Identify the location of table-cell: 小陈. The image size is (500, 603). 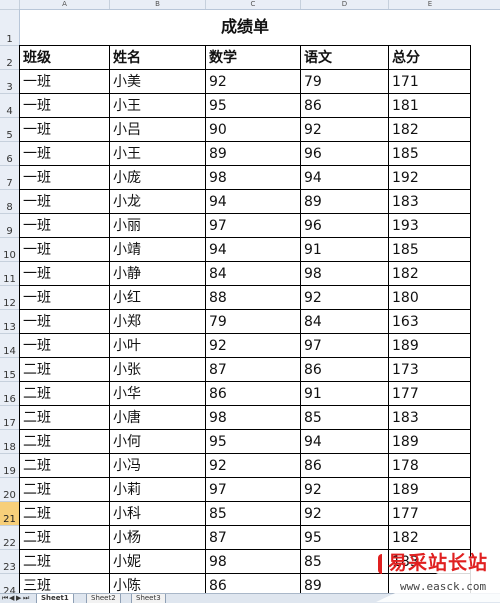
(157, 583).